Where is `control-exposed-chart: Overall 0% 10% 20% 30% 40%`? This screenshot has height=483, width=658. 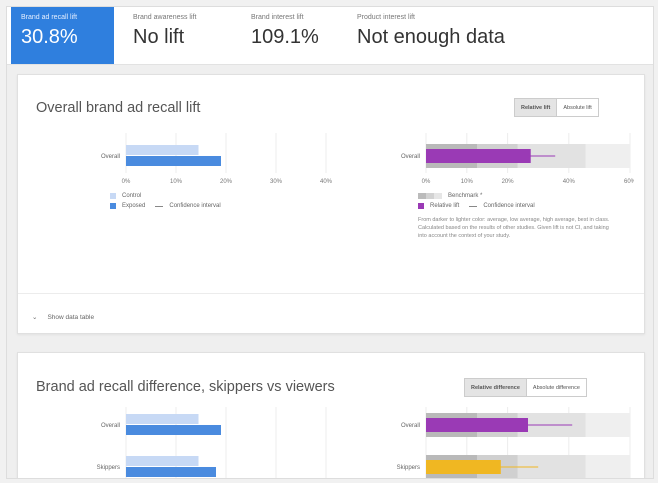
control-exposed-chart: Overall 0% 10% 20% 30% 40% is located at coordinates (217, 159).